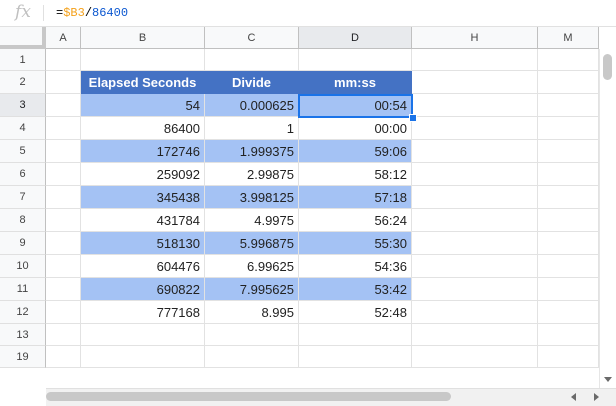  I want to click on table-data-cell: 259092, so click(143, 174).